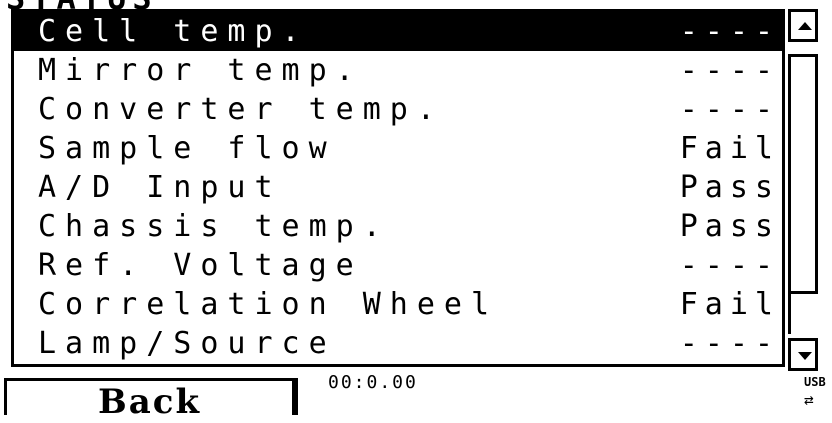 Image resolution: width=832 pixels, height=423 pixels. What do you see at coordinates (398, 70) in the screenshot?
I see `list-item: Mirror temp. ----` at bounding box center [398, 70].